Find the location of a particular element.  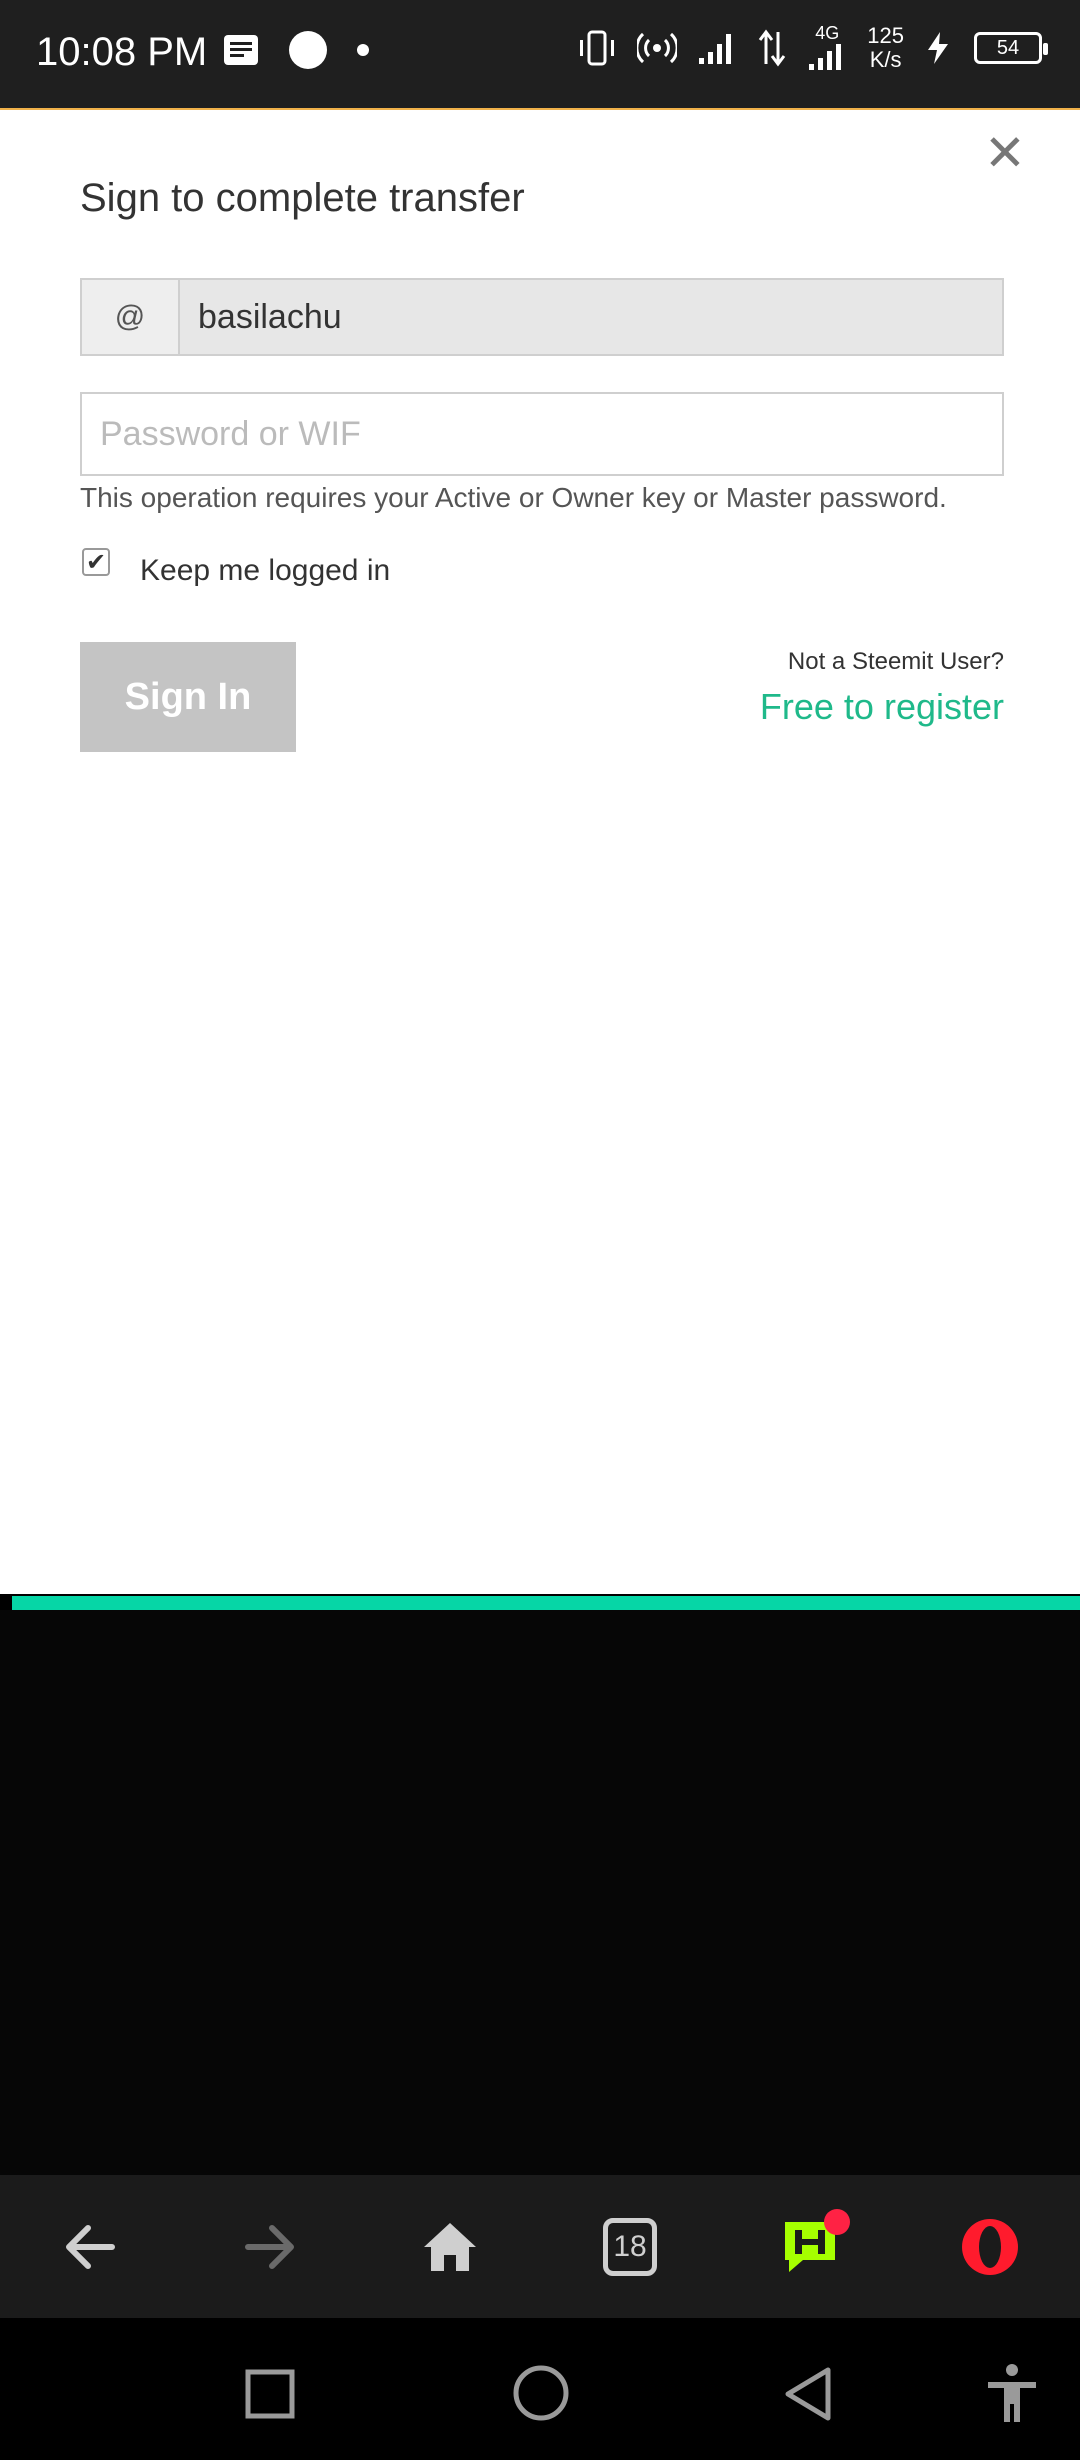

recents-icon is located at coordinates (270, 2394).